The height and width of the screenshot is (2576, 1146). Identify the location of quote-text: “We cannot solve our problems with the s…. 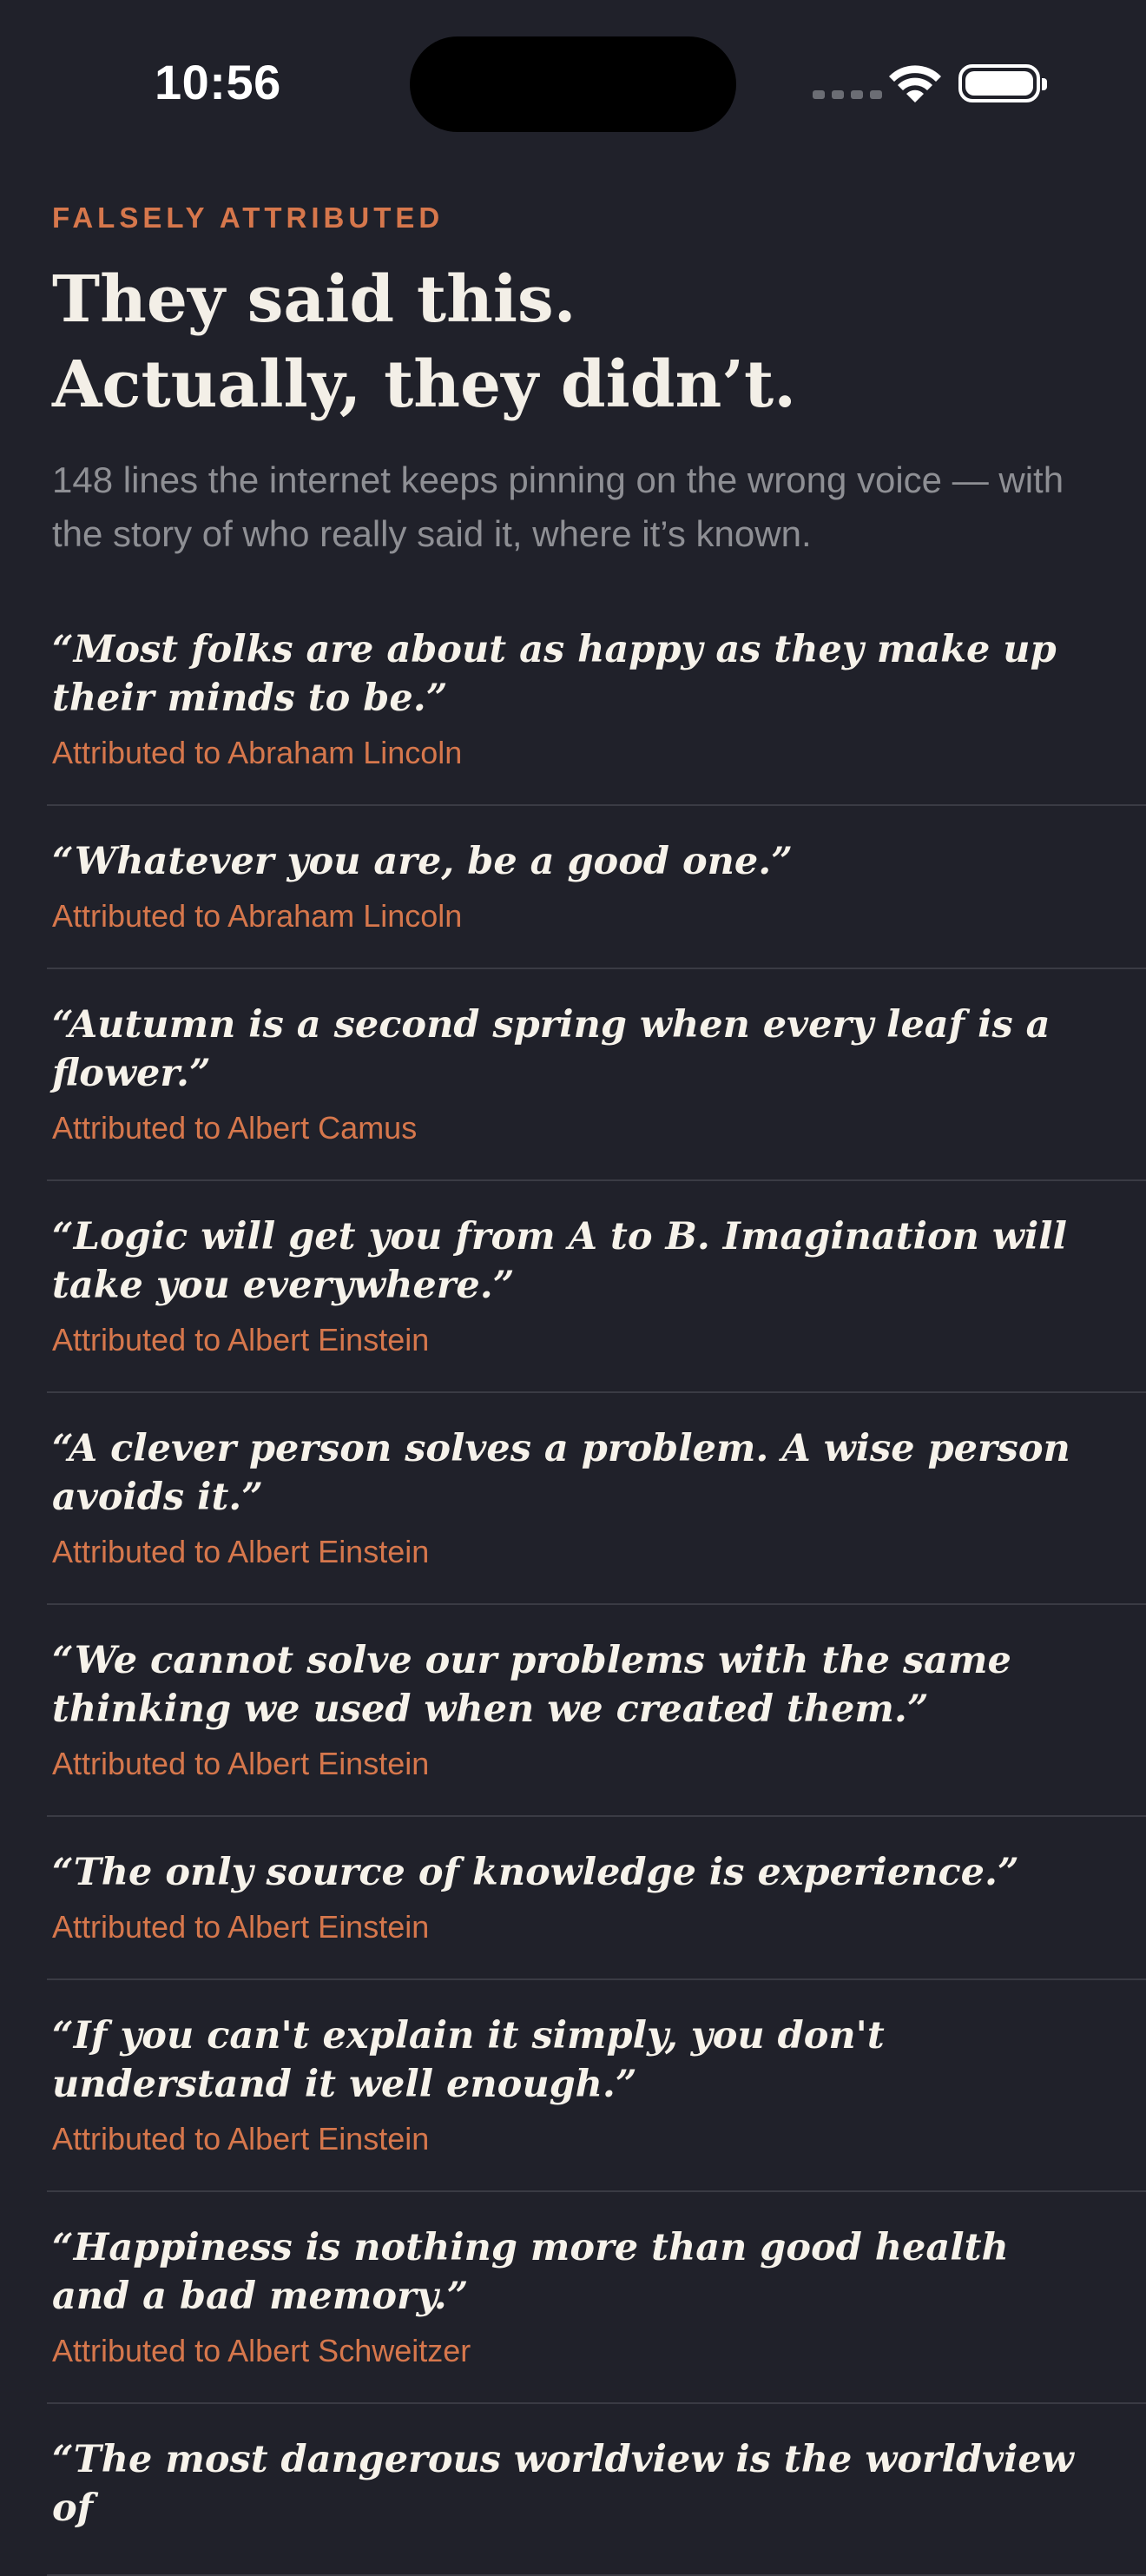
(531, 1685).